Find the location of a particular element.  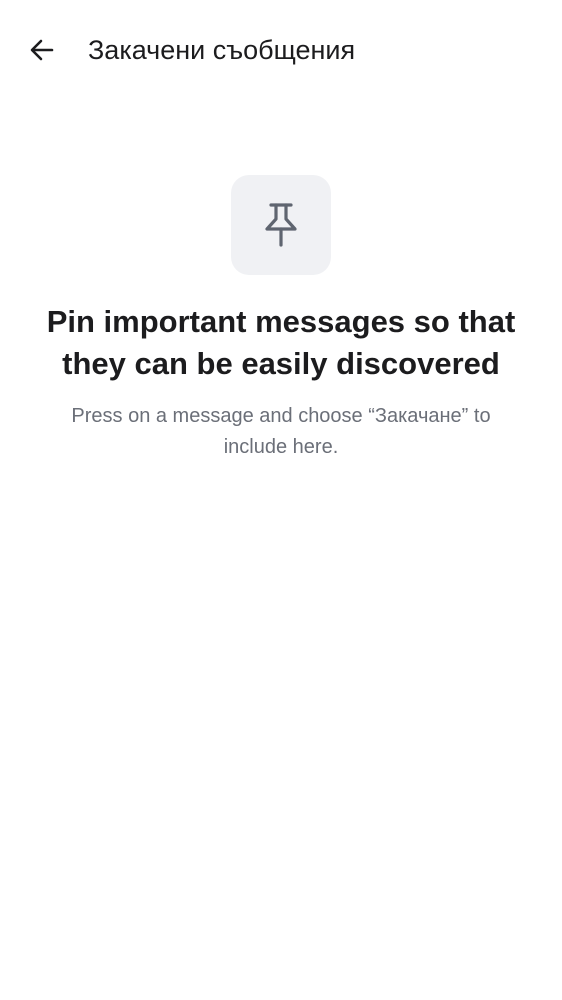

arrow-left-icon is located at coordinates (42, 50).